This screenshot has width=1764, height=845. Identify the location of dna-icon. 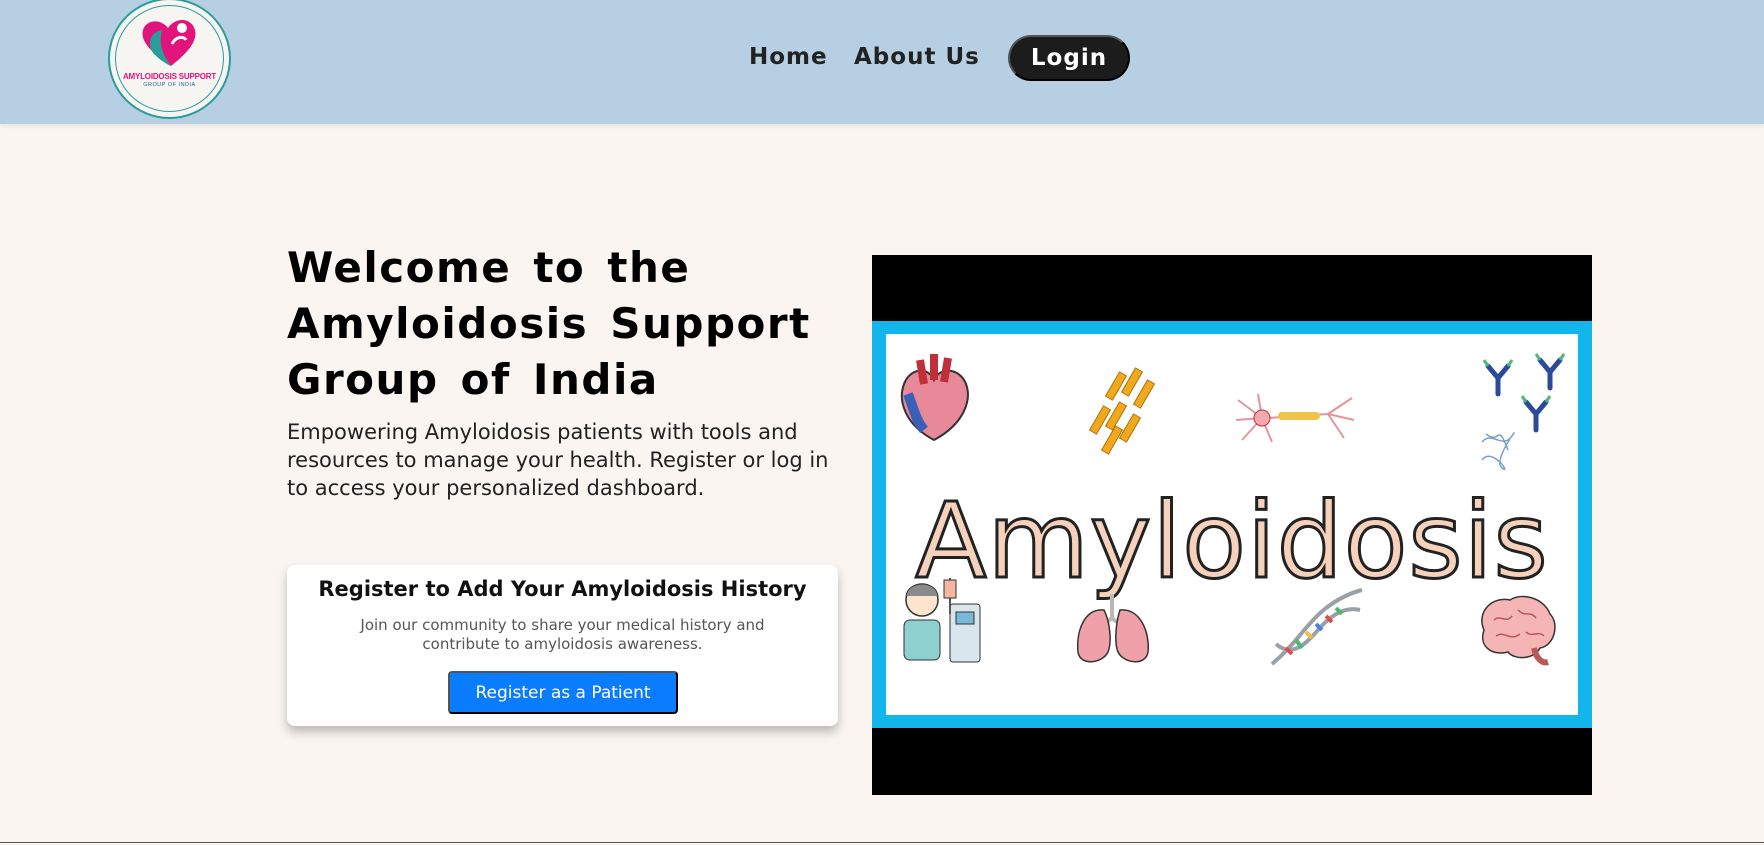
(1316, 627).